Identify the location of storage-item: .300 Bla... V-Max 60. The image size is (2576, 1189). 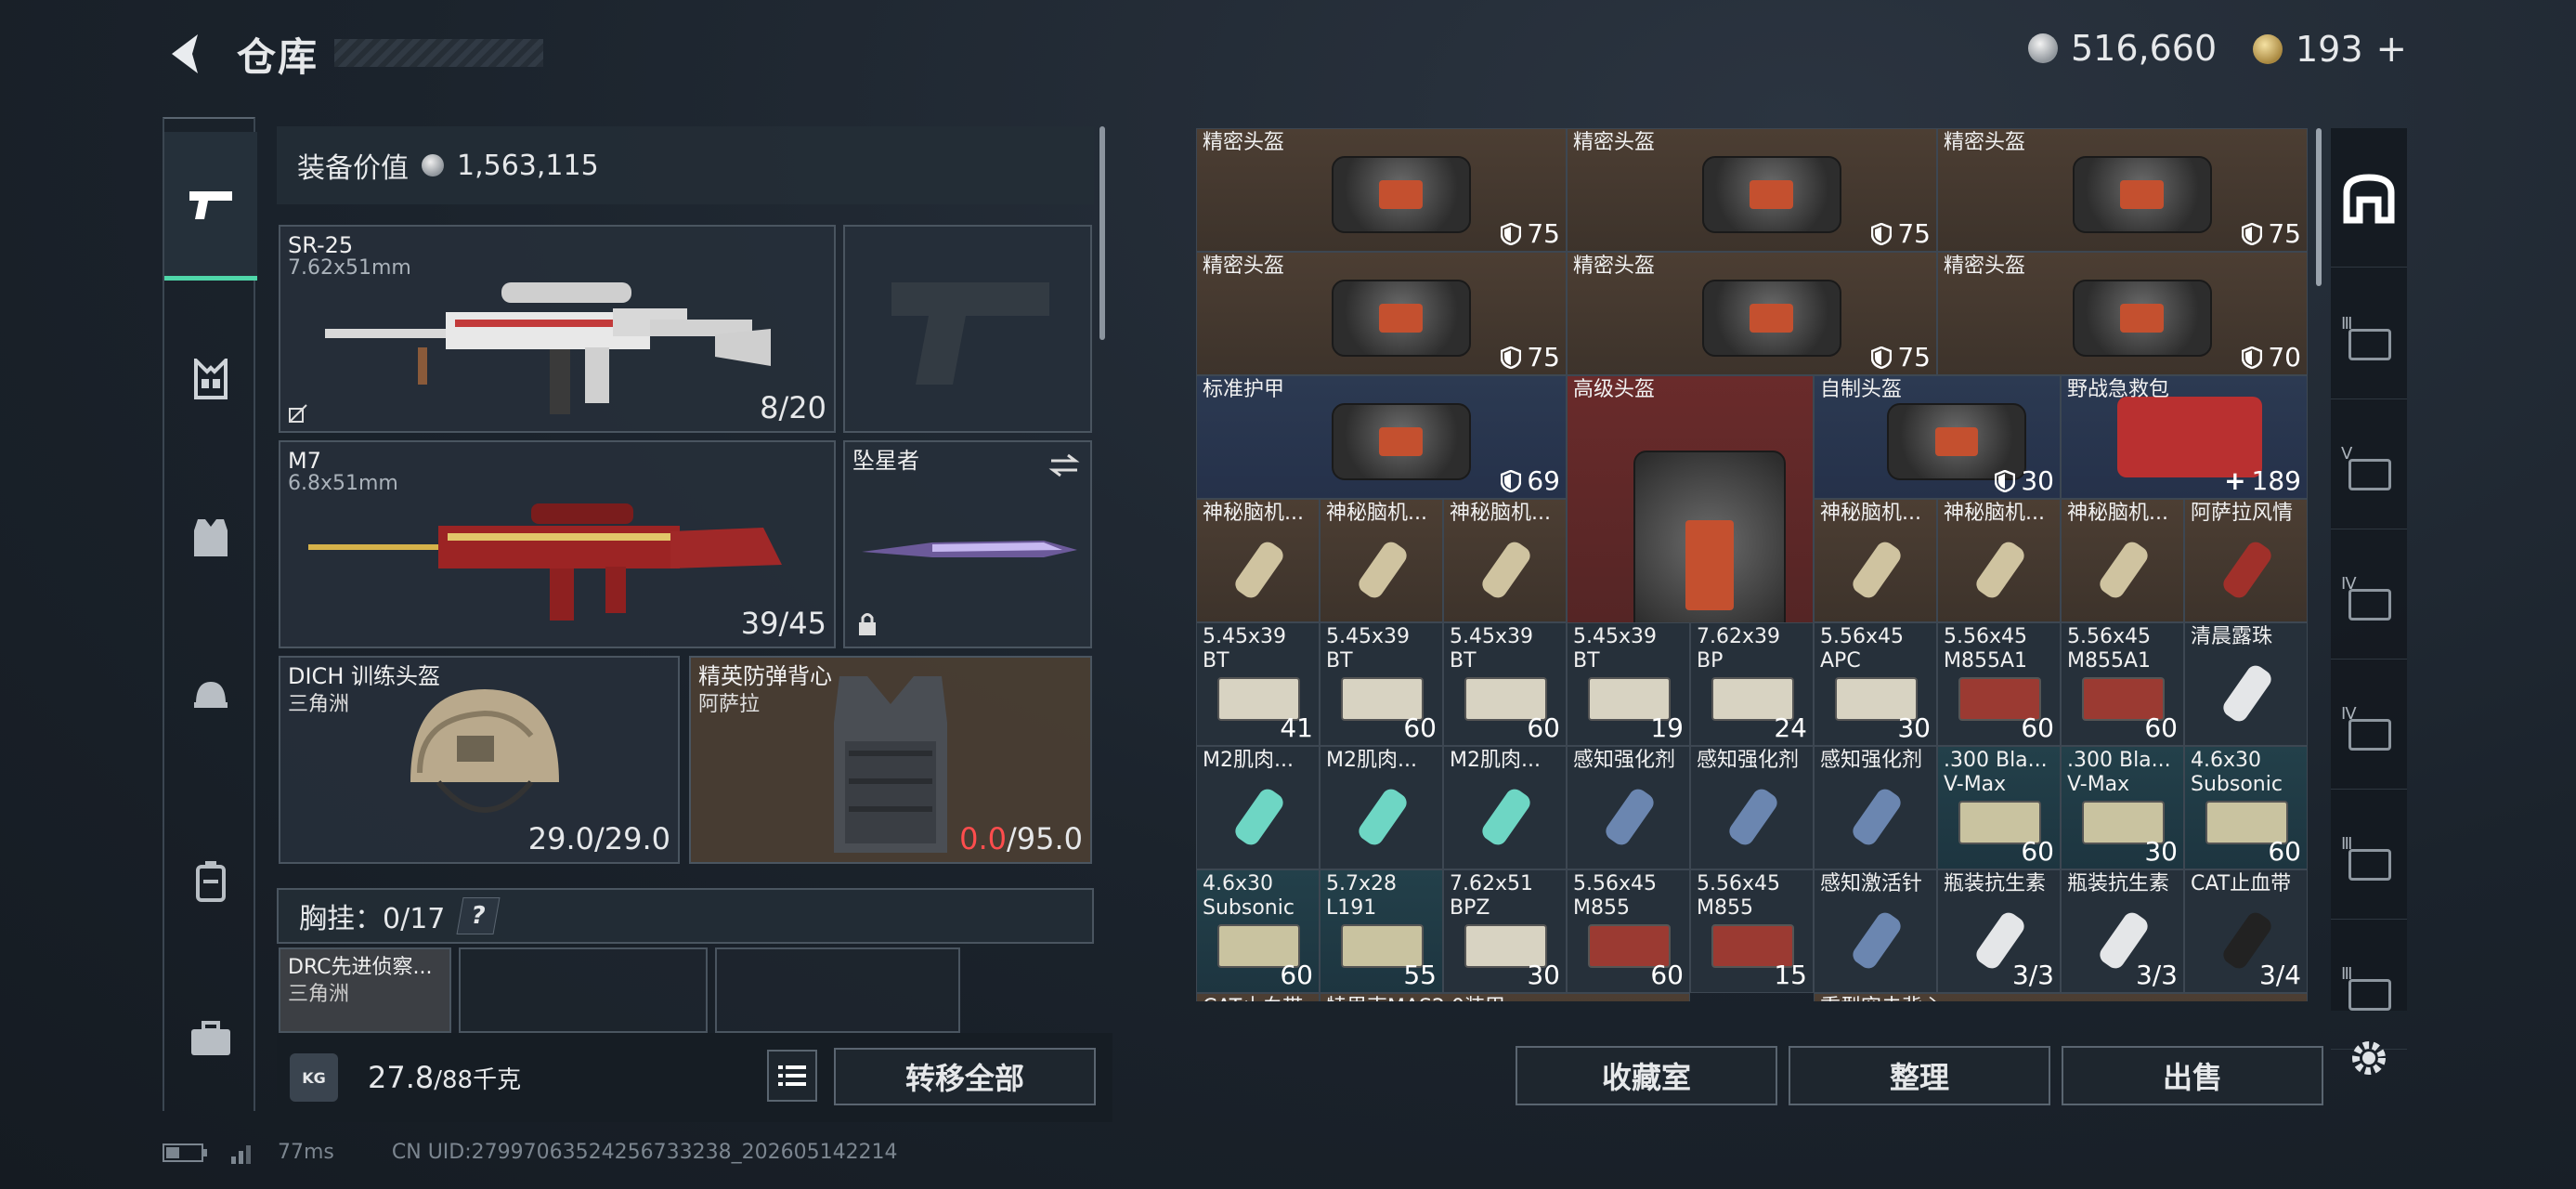
(1999, 807).